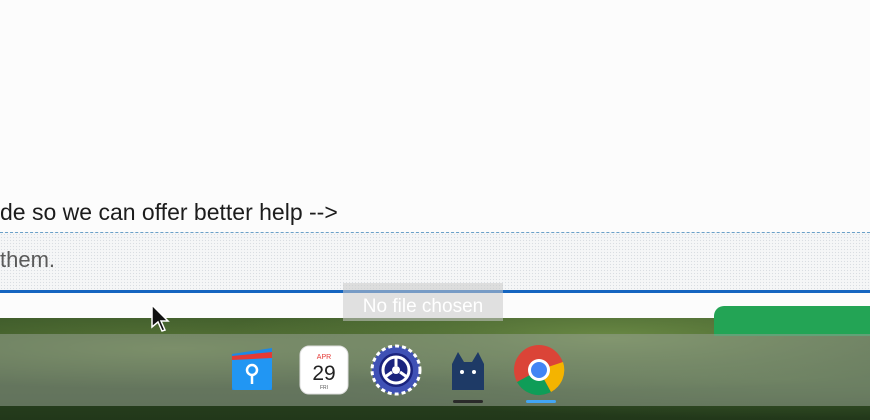 This screenshot has width=870, height=420. Describe the element at coordinates (324, 388) in the screenshot. I see `calendar-weekday: FRI` at that location.